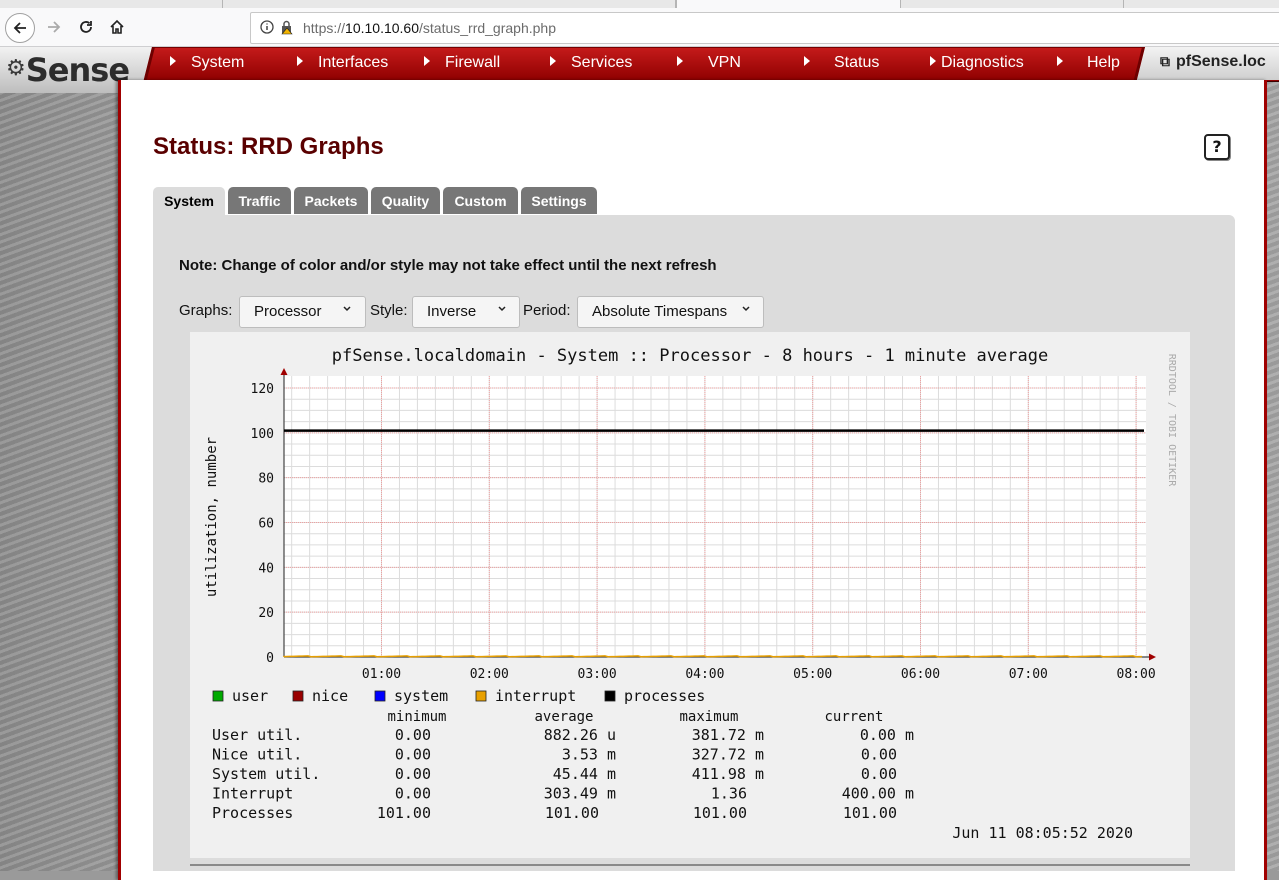 Image resolution: width=1279 pixels, height=880 pixels. What do you see at coordinates (212, 517) in the screenshot?
I see `y-axis-label: utilization, number` at bounding box center [212, 517].